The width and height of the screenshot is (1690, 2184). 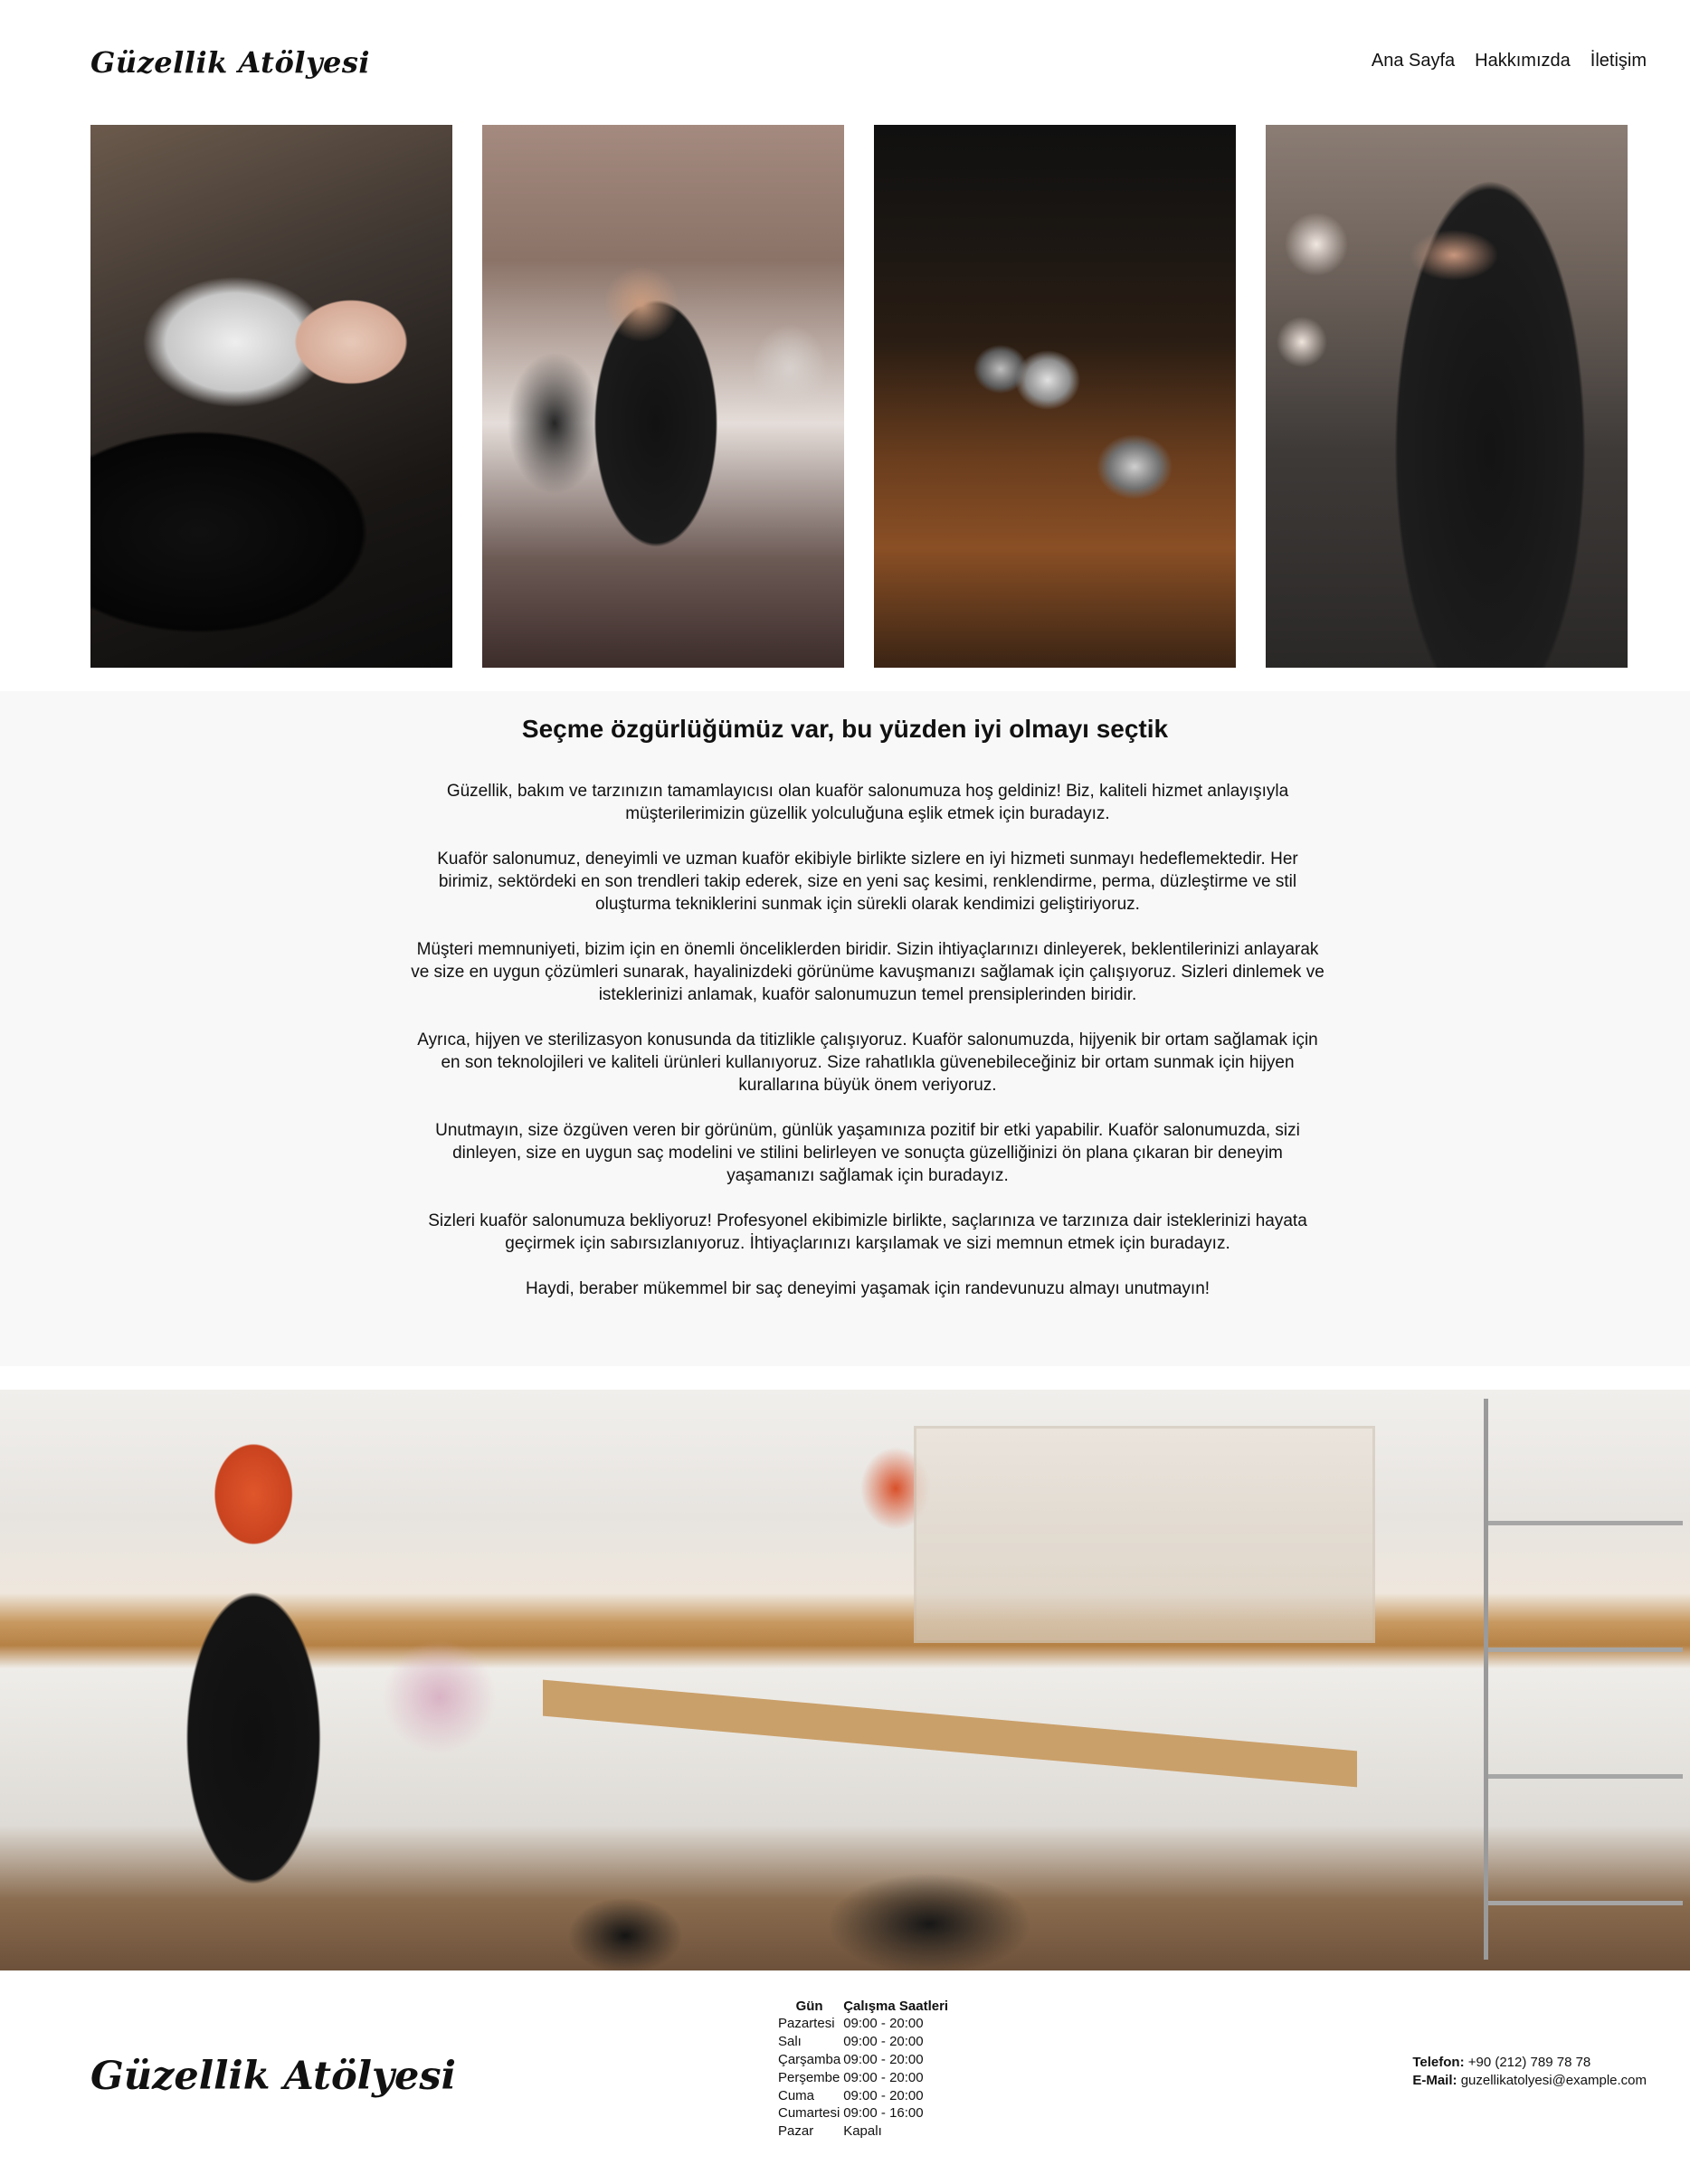 I want to click on day-cell: Cuma, so click(x=796, y=2095).